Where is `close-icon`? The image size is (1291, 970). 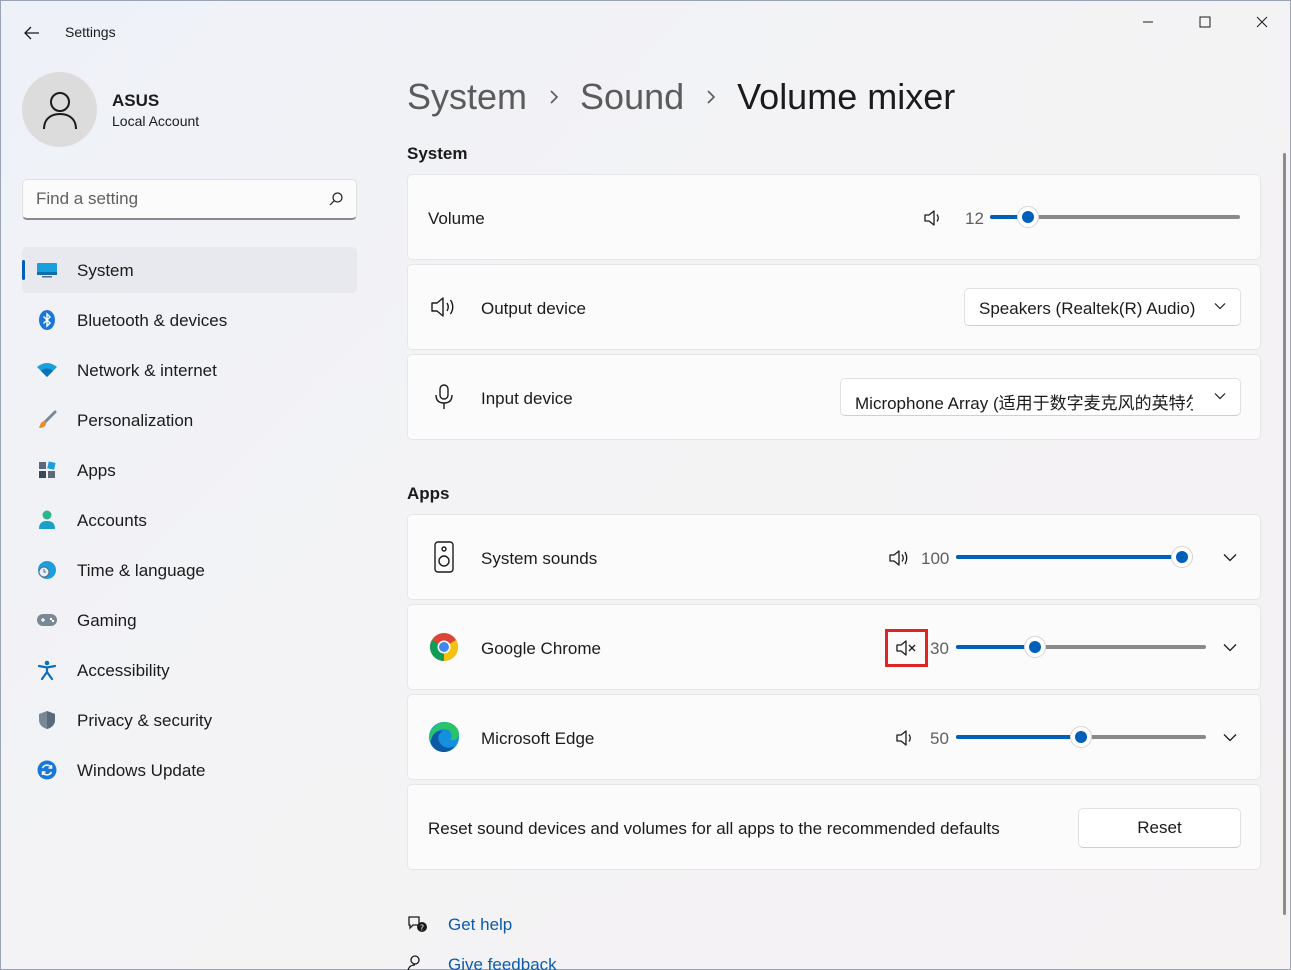
close-icon is located at coordinates (1262, 22).